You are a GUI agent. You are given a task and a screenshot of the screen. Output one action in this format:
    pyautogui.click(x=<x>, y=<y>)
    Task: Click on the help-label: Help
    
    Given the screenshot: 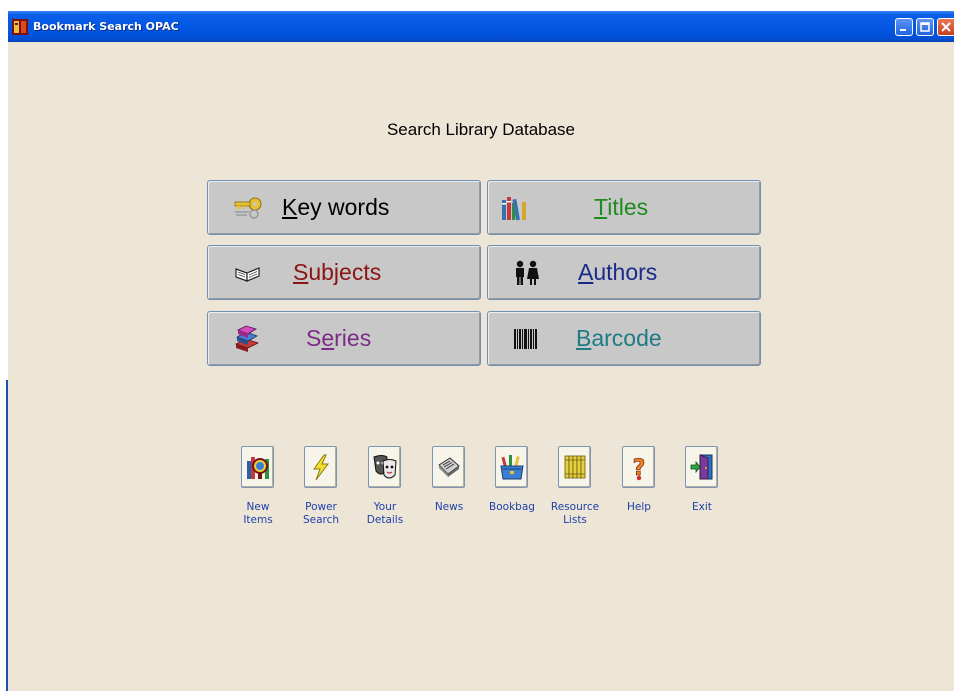 What is the action you would take?
    pyautogui.click(x=639, y=507)
    